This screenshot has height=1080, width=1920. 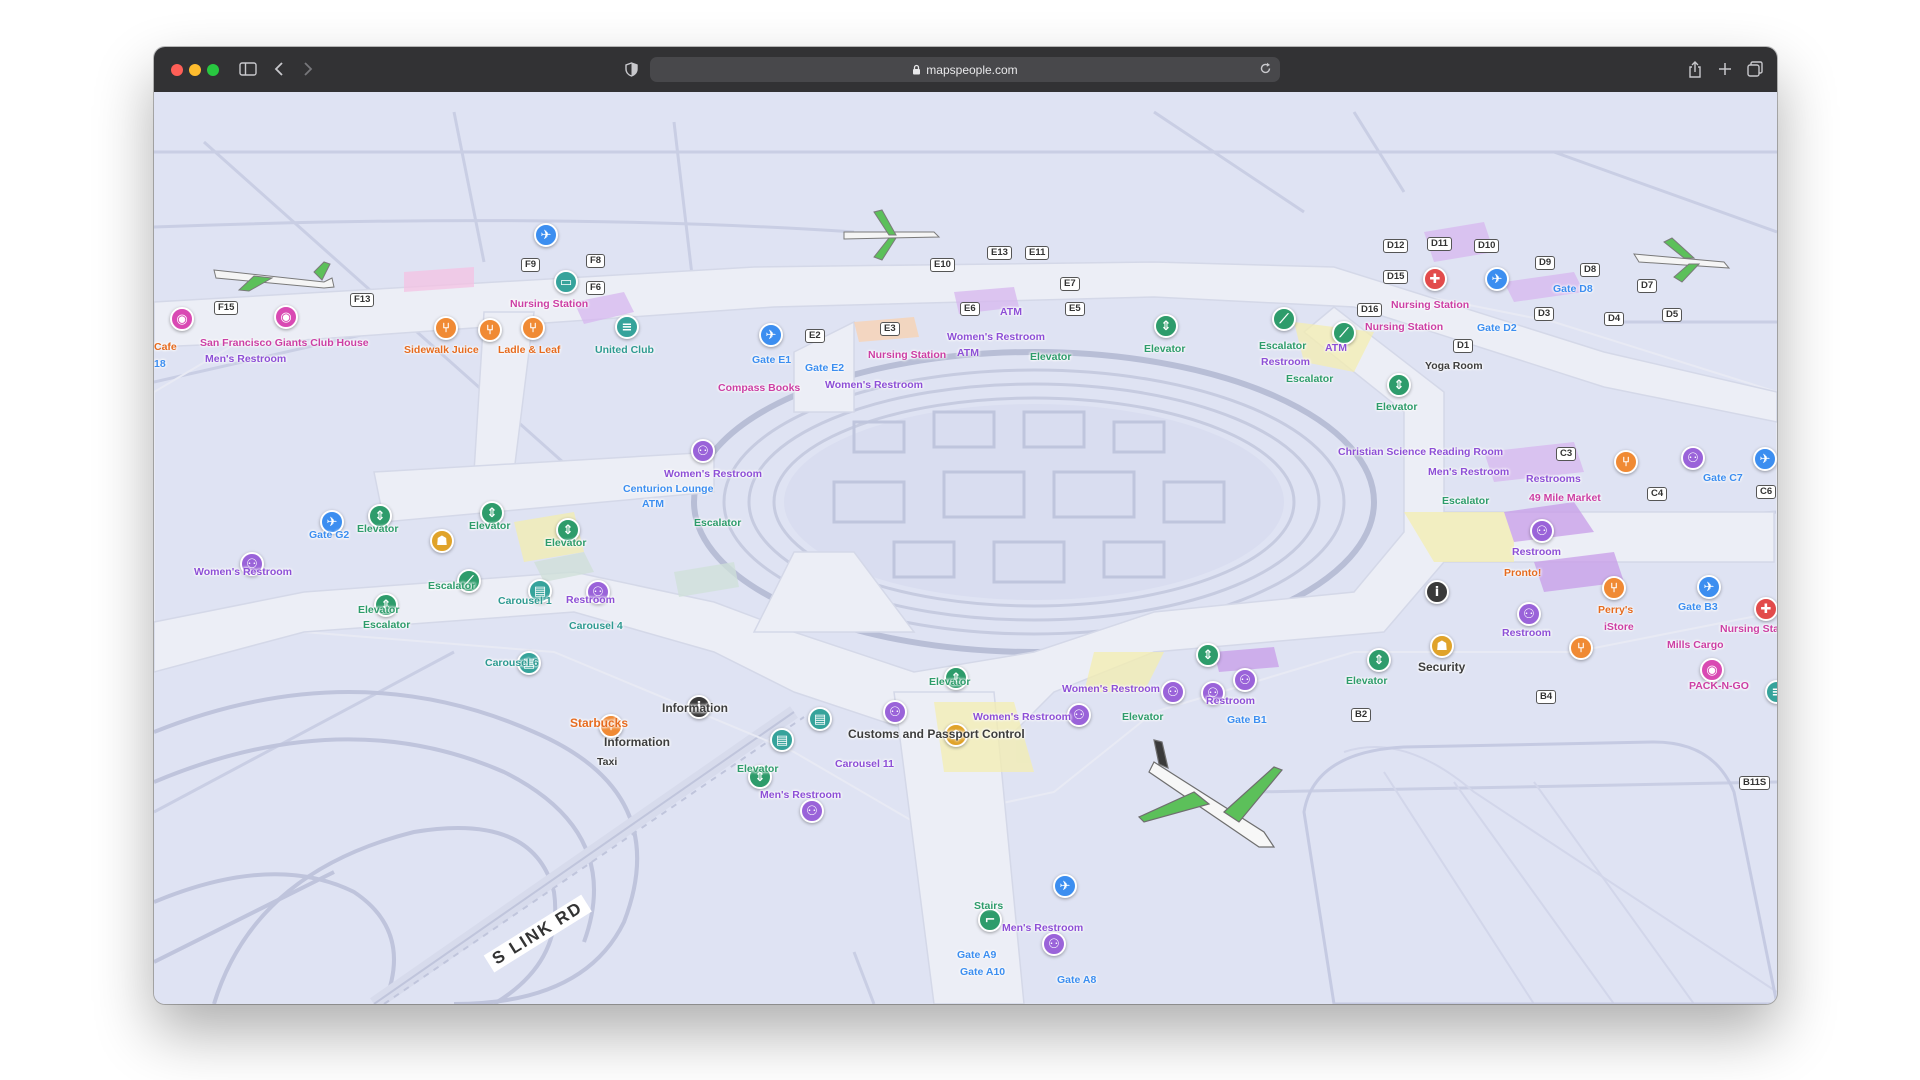 I want to click on gate-tag: D5, so click(x=1672, y=315).